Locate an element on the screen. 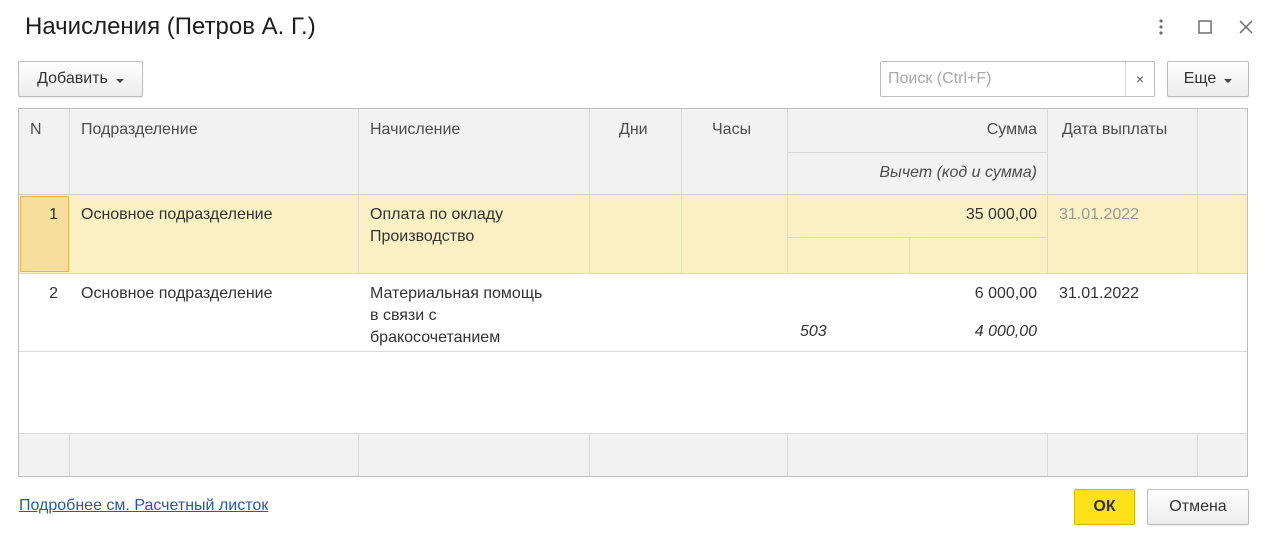 This screenshot has width=1272, height=542. column-header-accrual: Начисление is located at coordinates (415, 130).